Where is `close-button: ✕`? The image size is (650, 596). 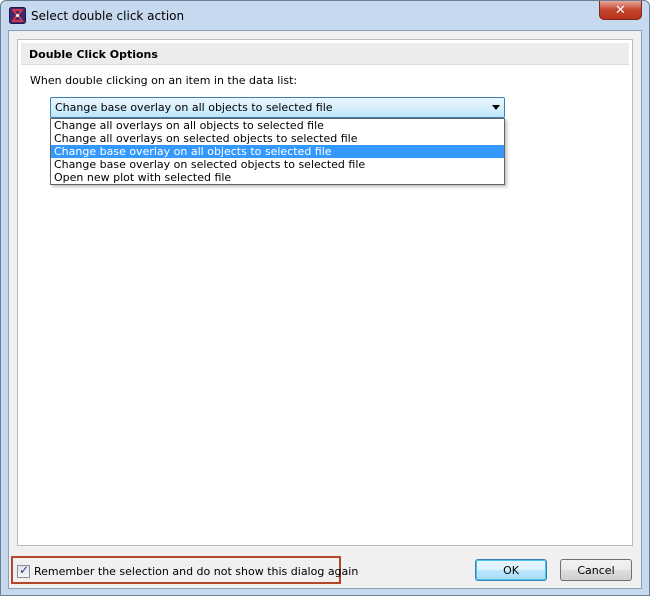
close-button: ✕ is located at coordinates (620, 10).